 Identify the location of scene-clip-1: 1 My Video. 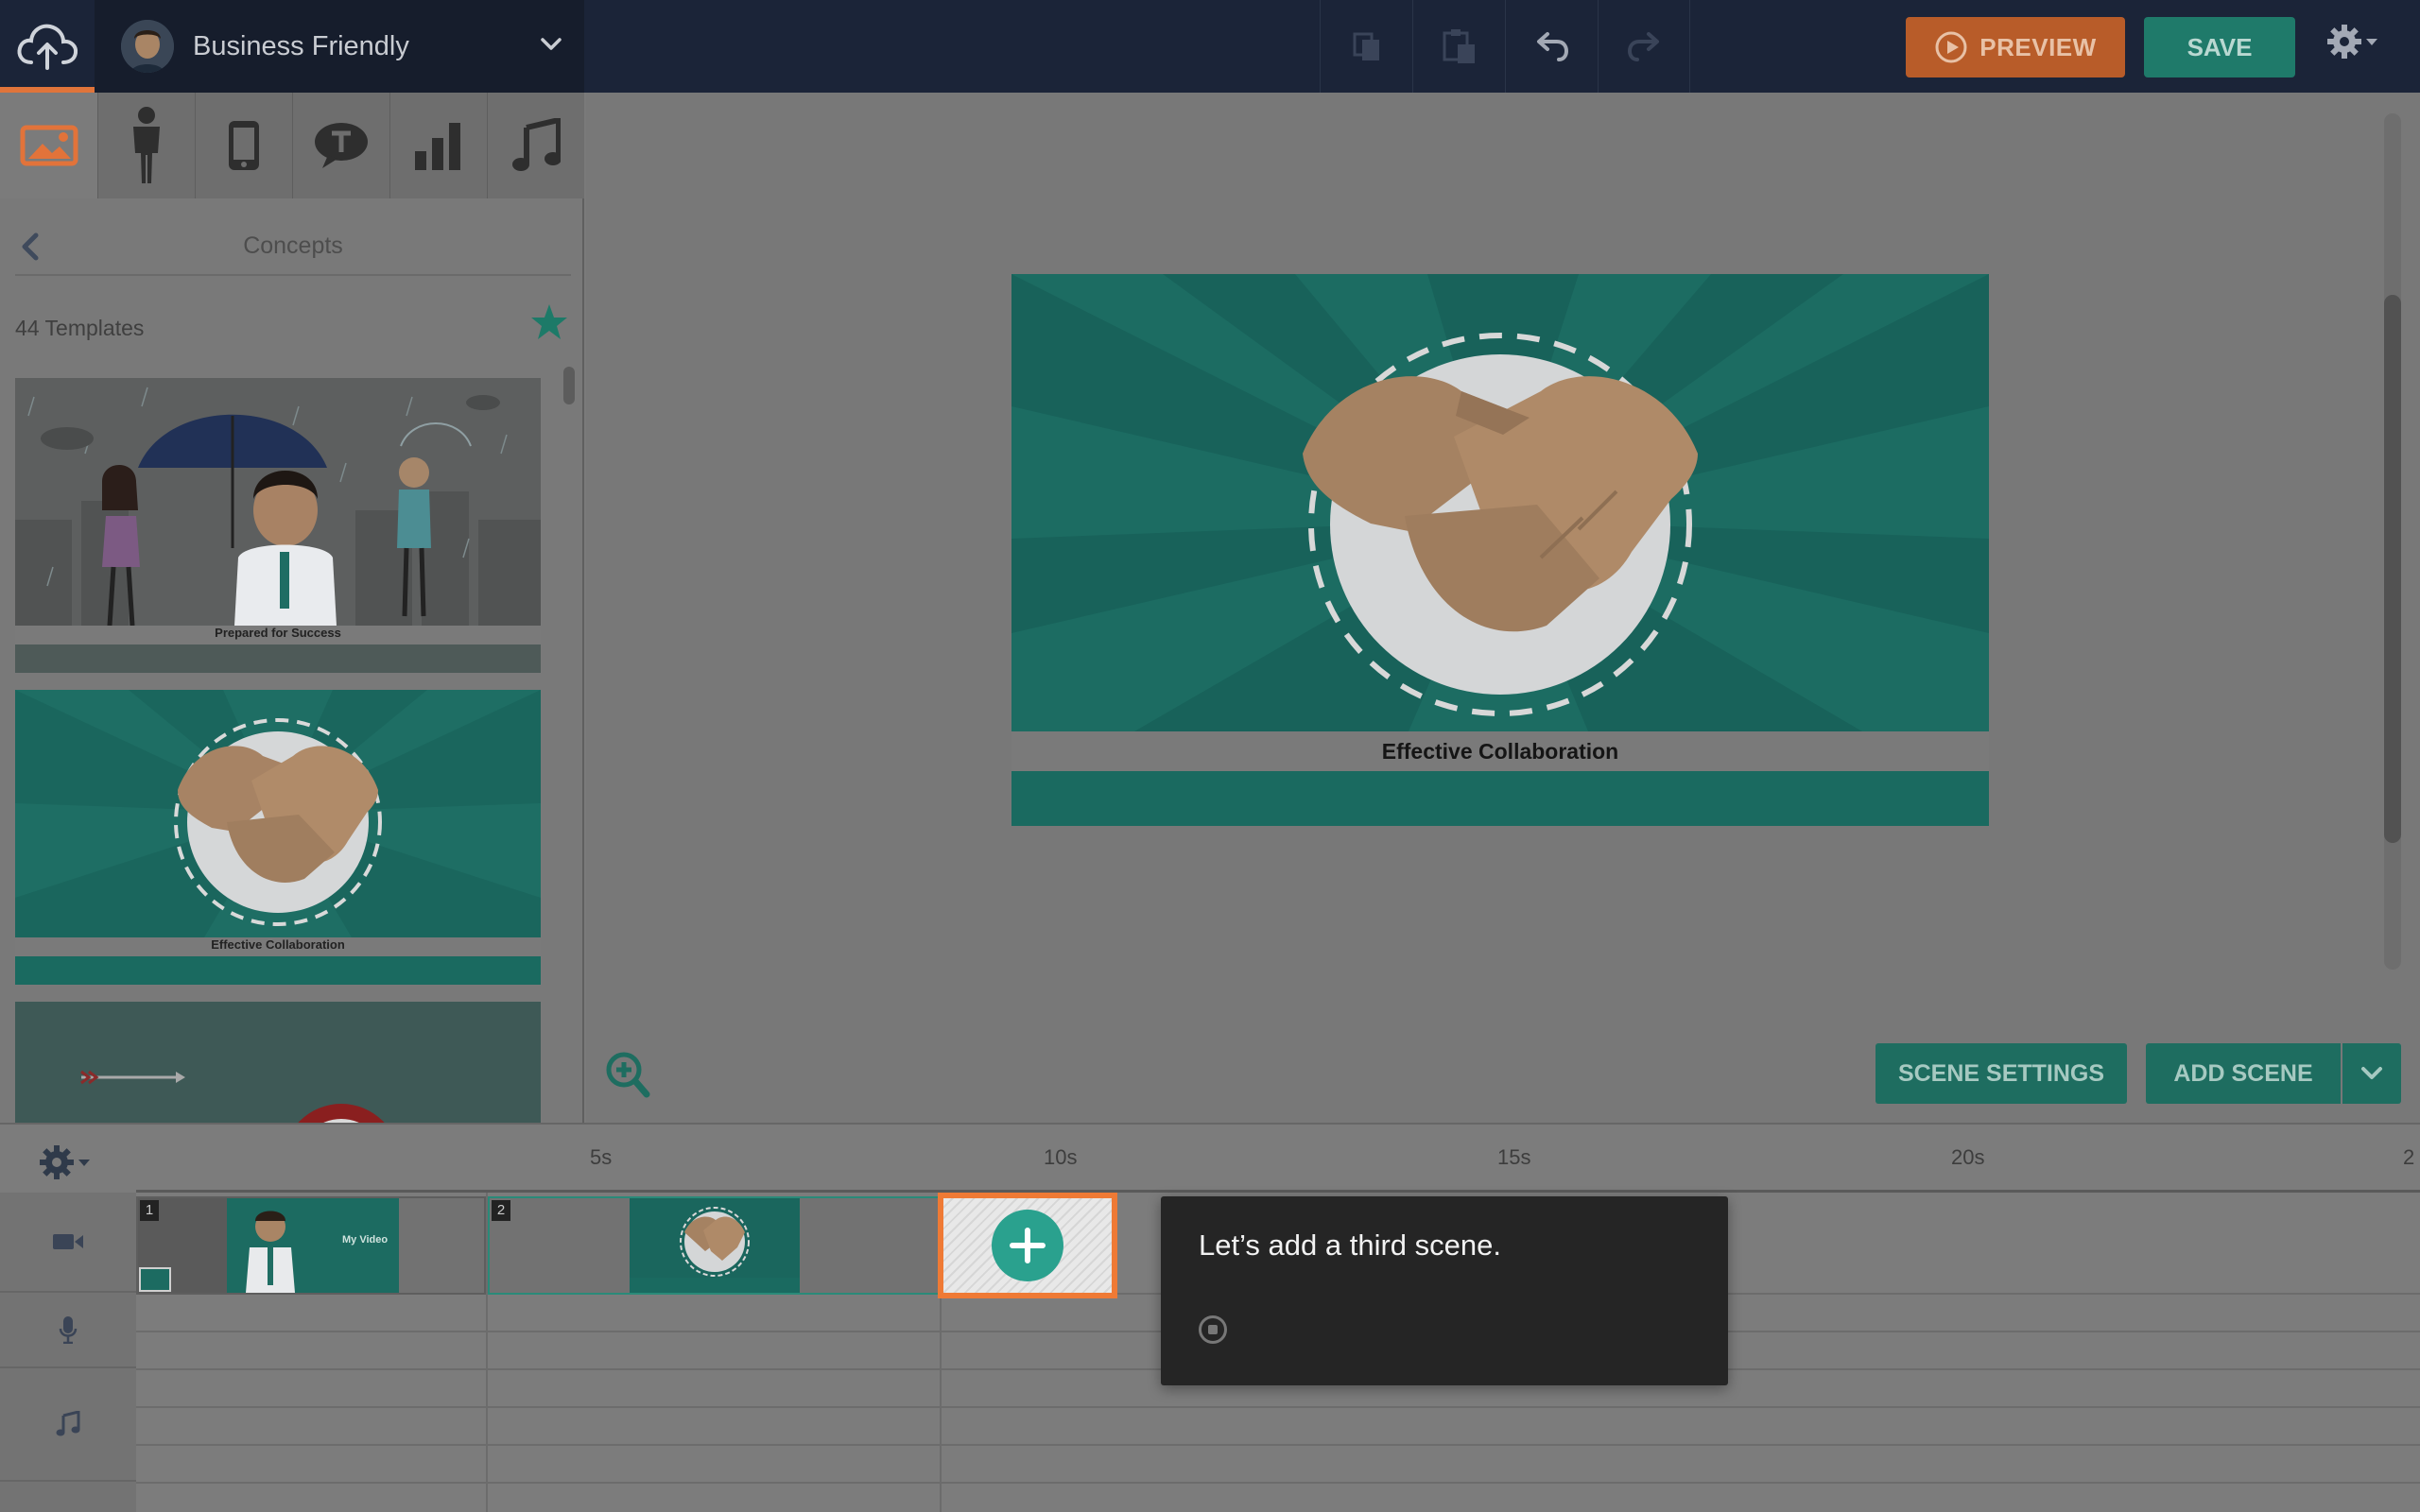
(311, 1245).